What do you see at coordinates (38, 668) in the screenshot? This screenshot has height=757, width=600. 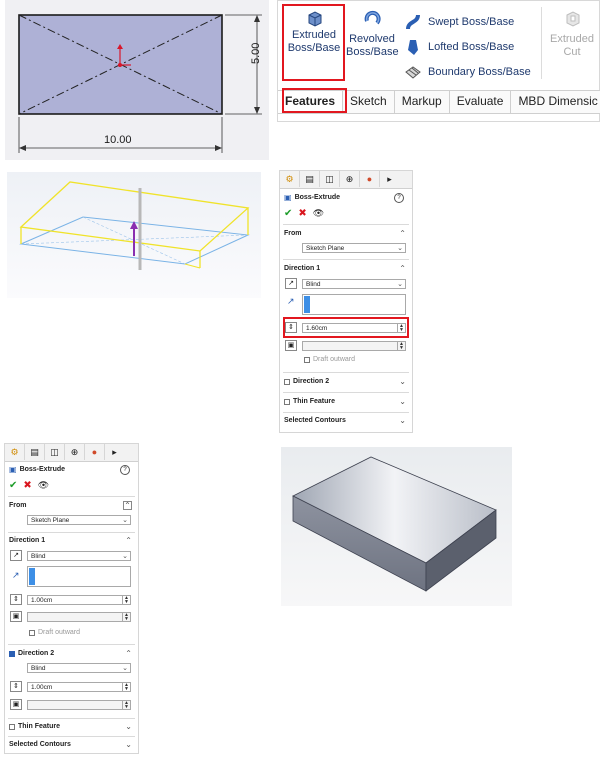 I see `direction2-end-condition-value: Blind` at bounding box center [38, 668].